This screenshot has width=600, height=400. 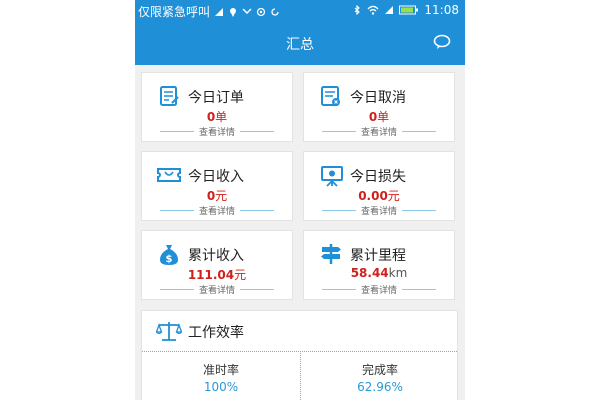 I want to click on sync-icon, so click(x=275, y=11).